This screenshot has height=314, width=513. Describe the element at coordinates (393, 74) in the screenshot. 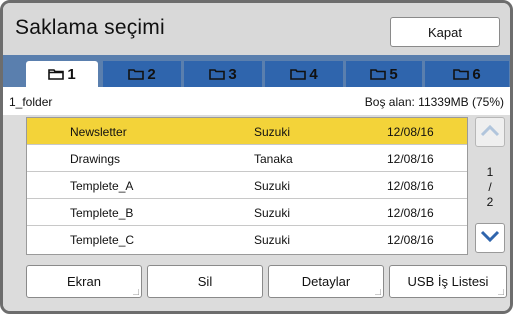

I see `tab-label: 5` at that location.